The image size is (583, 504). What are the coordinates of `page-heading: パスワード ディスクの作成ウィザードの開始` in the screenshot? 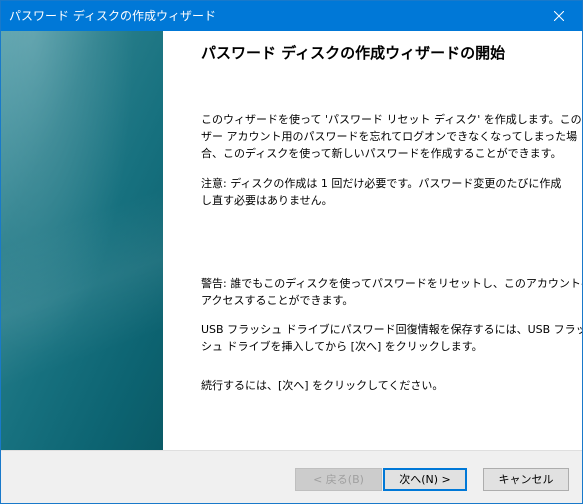 It's located at (353, 53).